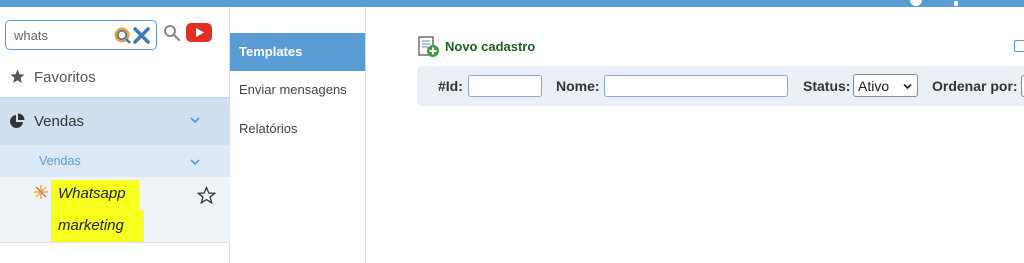 This screenshot has width=1024, height=263. What do you see at coordinates (17, 76) in the screenshot?
I see `star-icon` at bounding box center [17, 76].